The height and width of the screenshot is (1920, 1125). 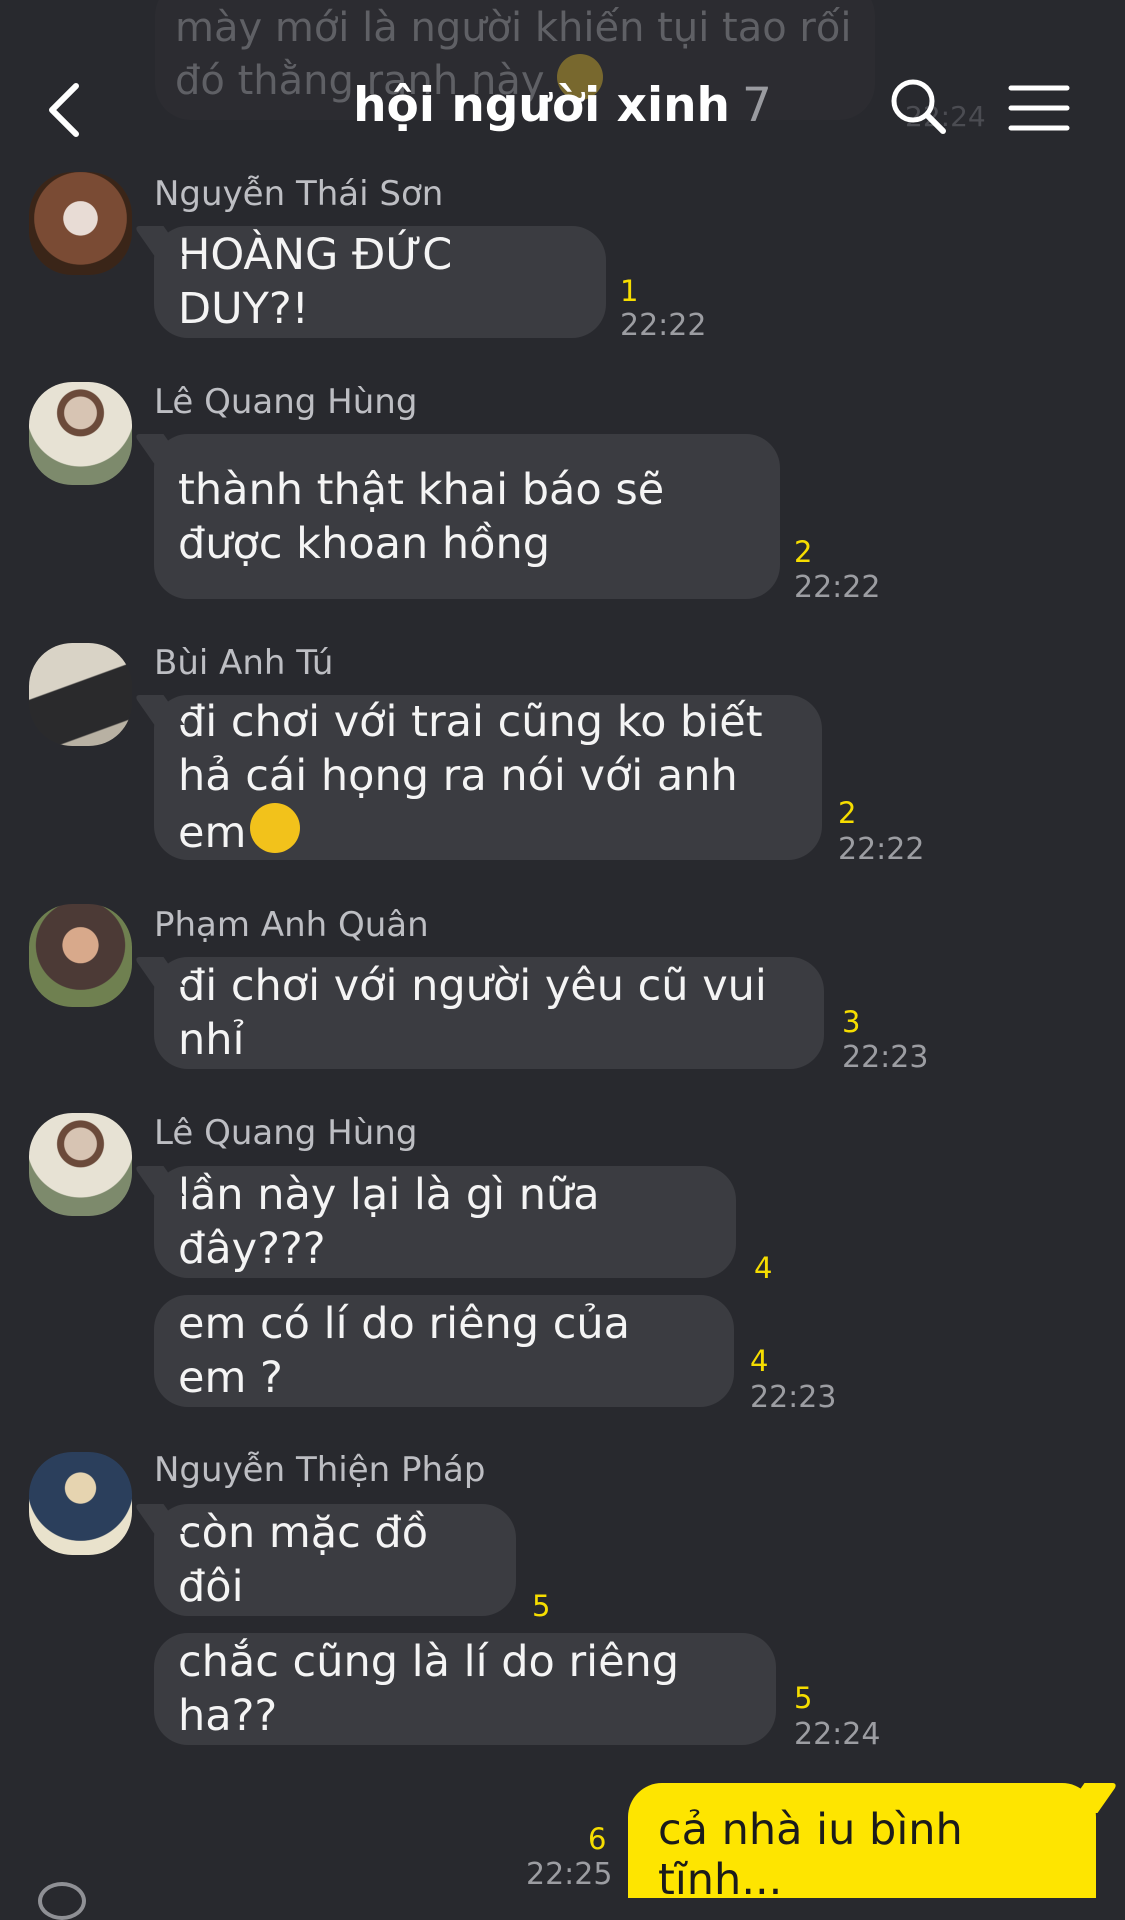 What do you see at coordinates (597, 1839) in the screenshot?
I see `my-unread-count: 6` at bounding box center [597, 1839].